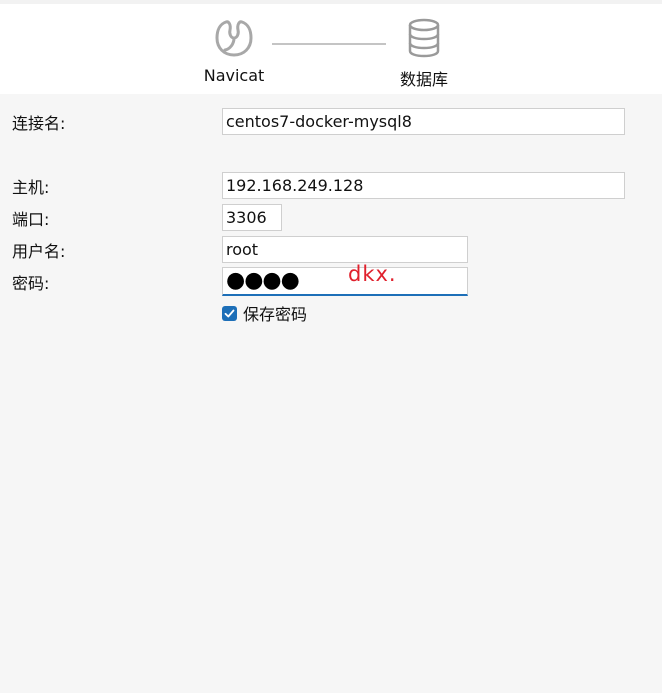  What do you see at coordinates (345, 249) in the screenshot?
I see `username-input` at bounding box center [345, 249].